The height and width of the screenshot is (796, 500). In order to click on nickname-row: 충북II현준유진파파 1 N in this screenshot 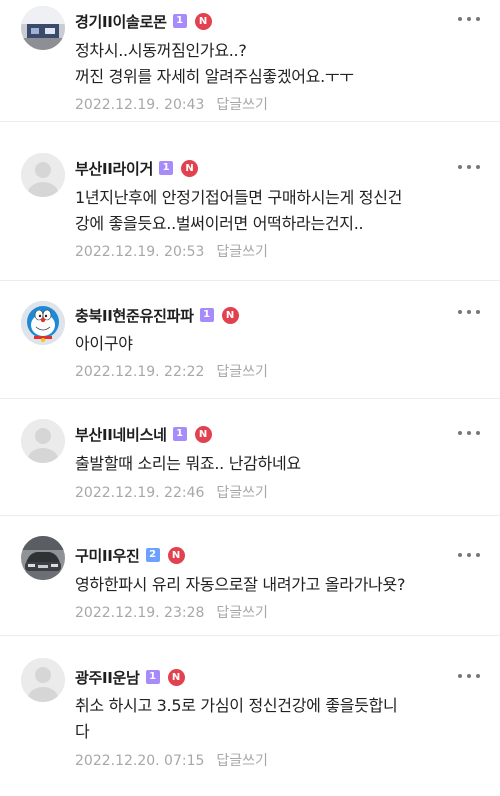, I will do `click(157, 315)`.